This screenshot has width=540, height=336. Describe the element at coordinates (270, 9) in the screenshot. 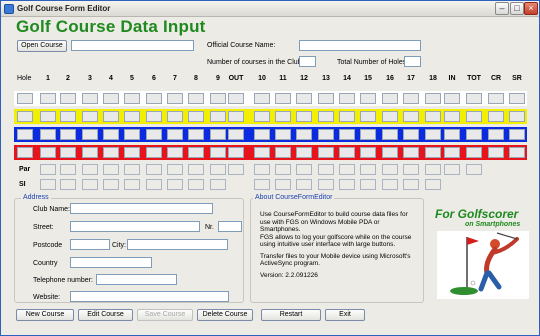

I see `title-bar: Golf Course Form Editor – □ ×` at that location.